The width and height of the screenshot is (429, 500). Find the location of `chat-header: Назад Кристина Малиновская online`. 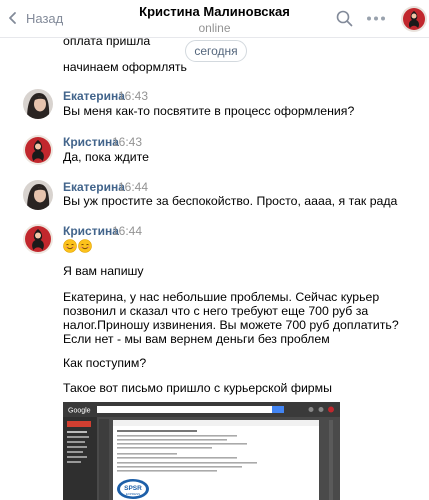

chat-header: Назад Кристина Малиновская online is located at coordinates (214, 19).